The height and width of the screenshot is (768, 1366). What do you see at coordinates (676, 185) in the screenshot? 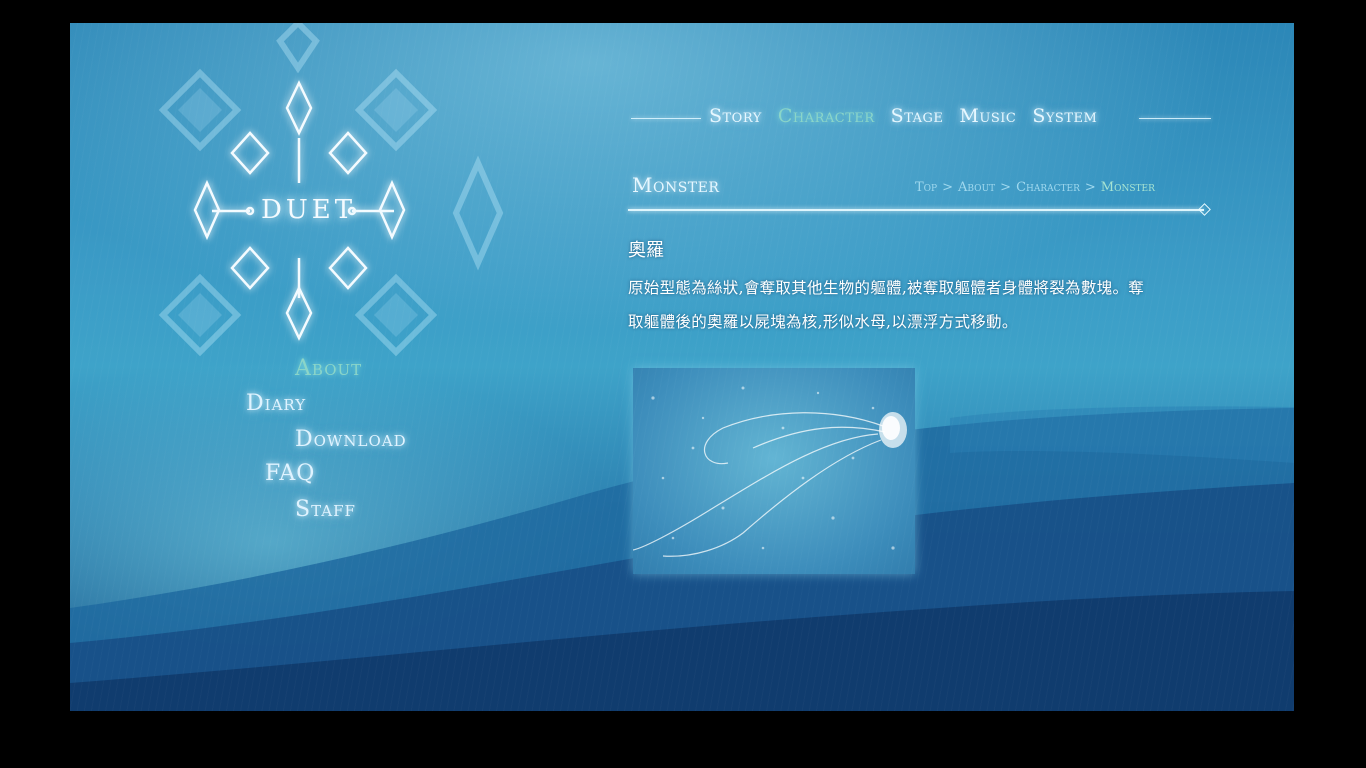
I see `section-title: Monster` at bounding box center [676, 185].